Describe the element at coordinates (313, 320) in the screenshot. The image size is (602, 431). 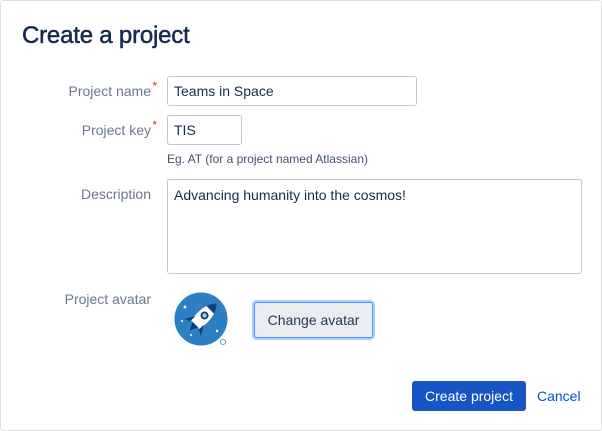
I see `change-avatar-button: Change avatar` at that location.